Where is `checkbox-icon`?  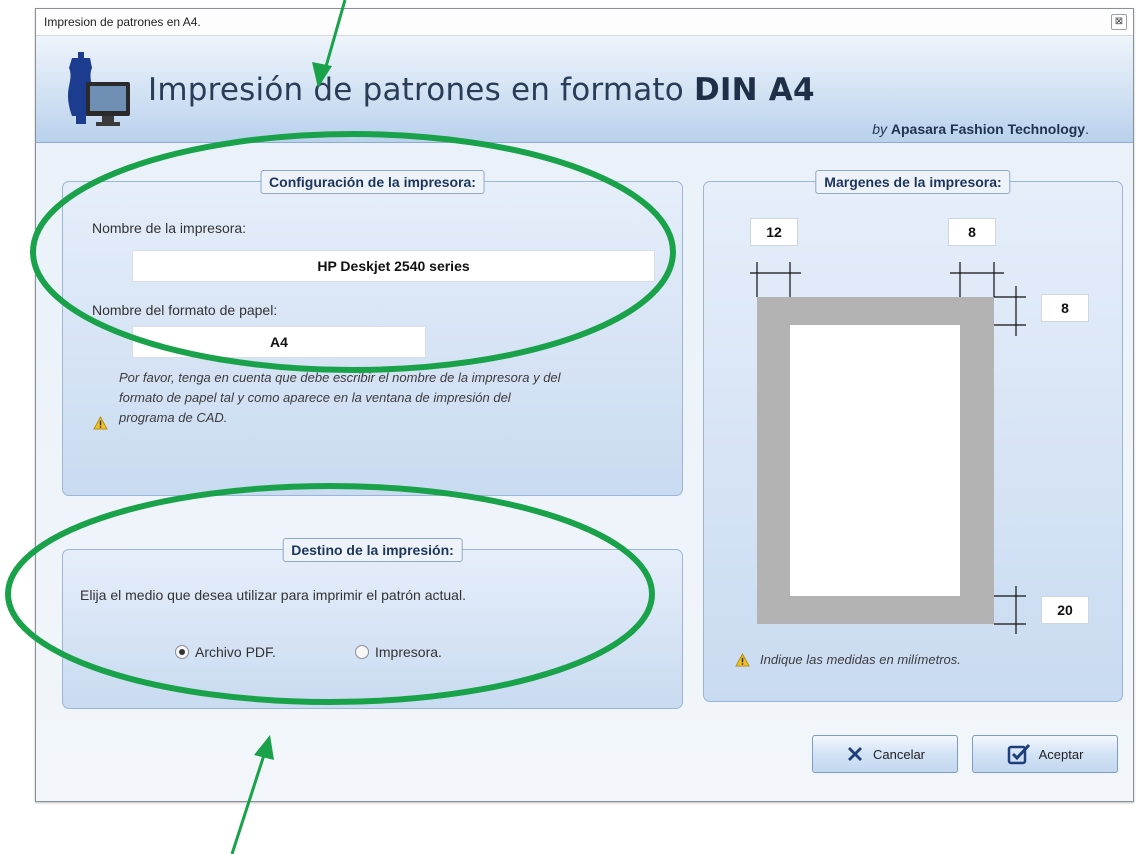 checkbox-icon is located at coordinates (1018, 754).